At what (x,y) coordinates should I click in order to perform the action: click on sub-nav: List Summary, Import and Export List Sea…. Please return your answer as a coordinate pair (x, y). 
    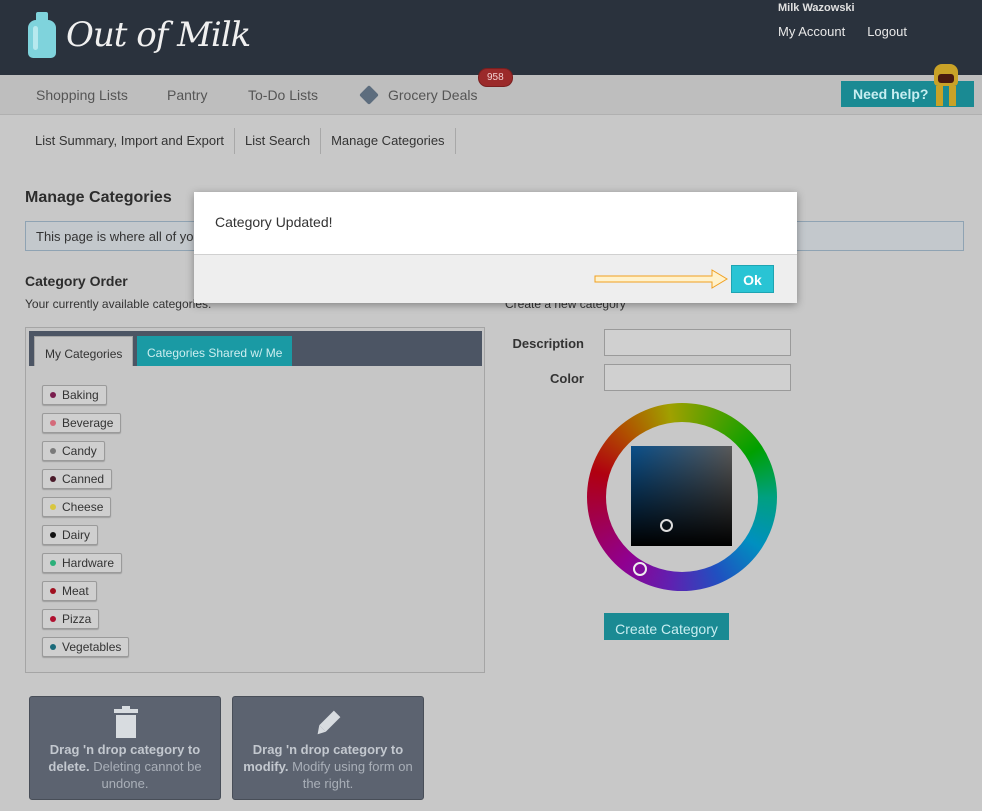
    Looking at the image, I should click on (240, 141).